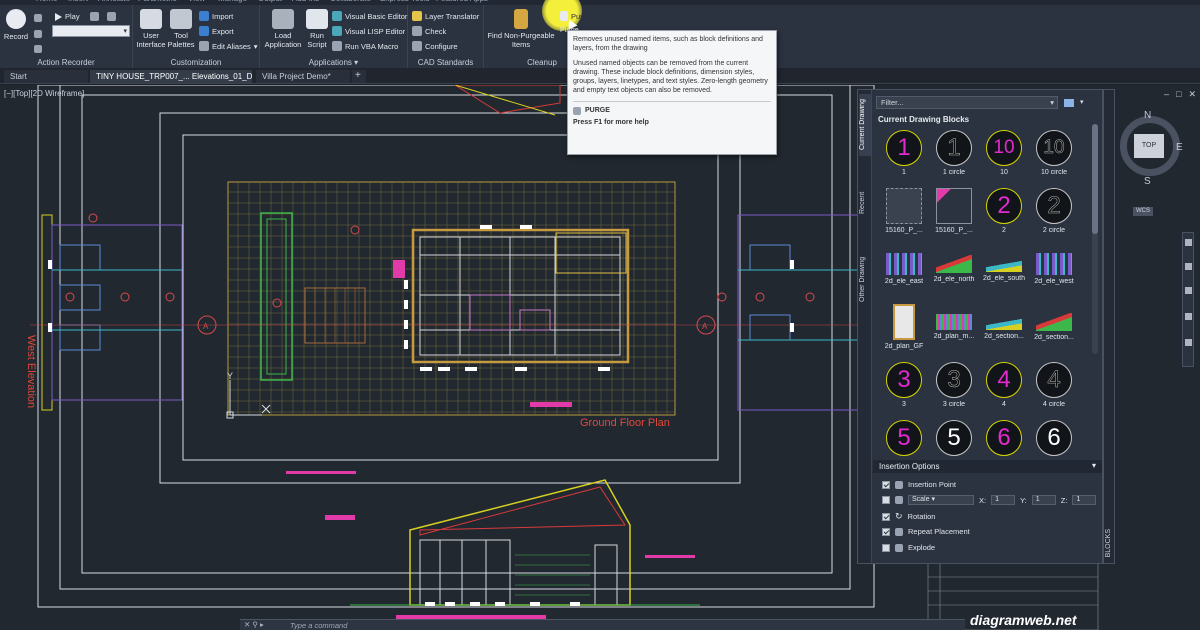 The image size is (1200, 630). What do you see at coordinates (66, 62) in the screenshot?
I see `panel-title-action-recorder: Action Recorder` at bounding box center [66, 62].